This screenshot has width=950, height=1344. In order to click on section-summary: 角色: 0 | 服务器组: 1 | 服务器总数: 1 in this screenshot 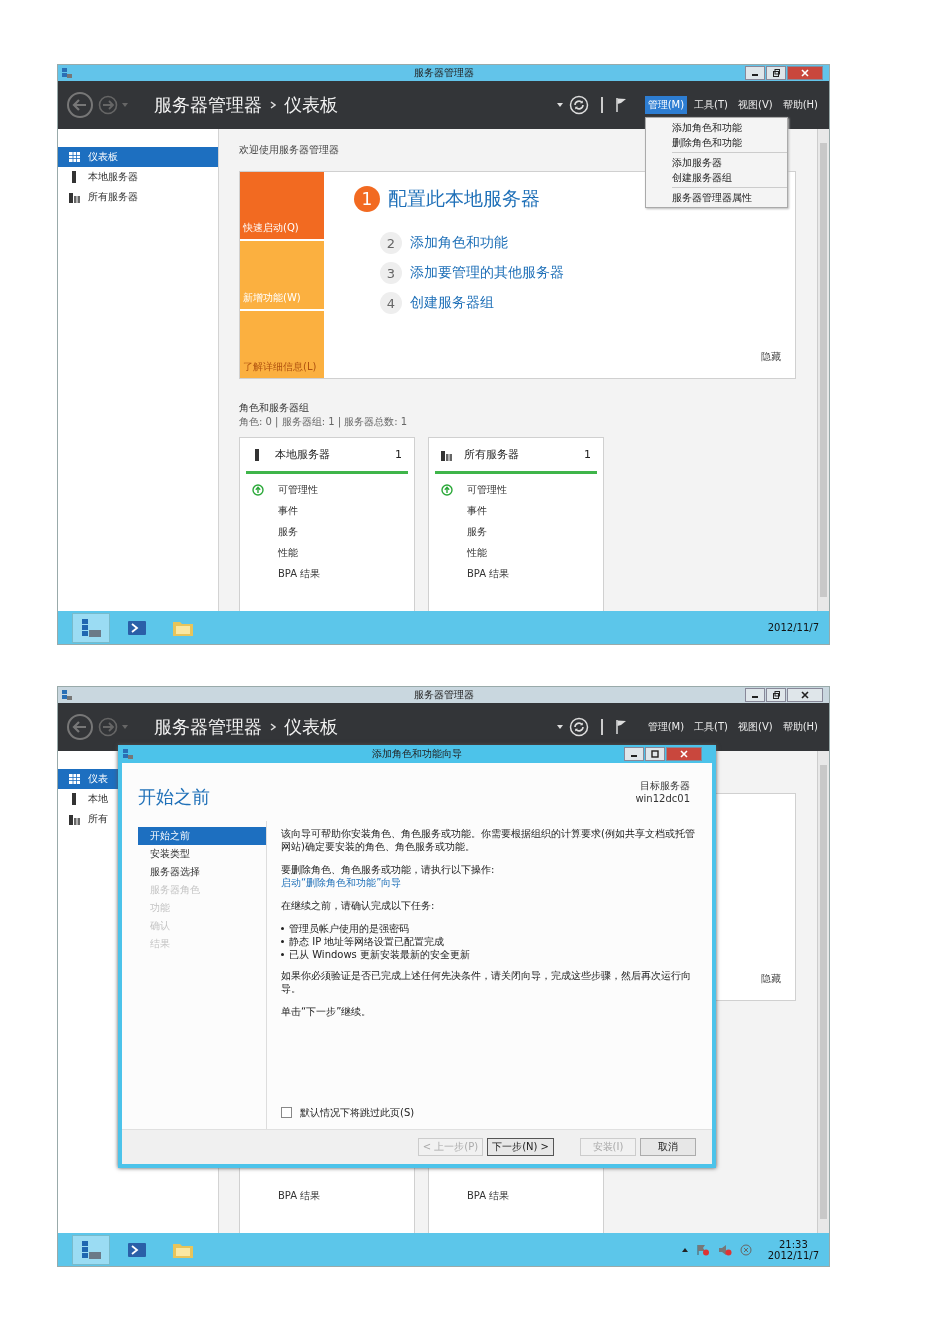, I will do `click(324, 422)`.